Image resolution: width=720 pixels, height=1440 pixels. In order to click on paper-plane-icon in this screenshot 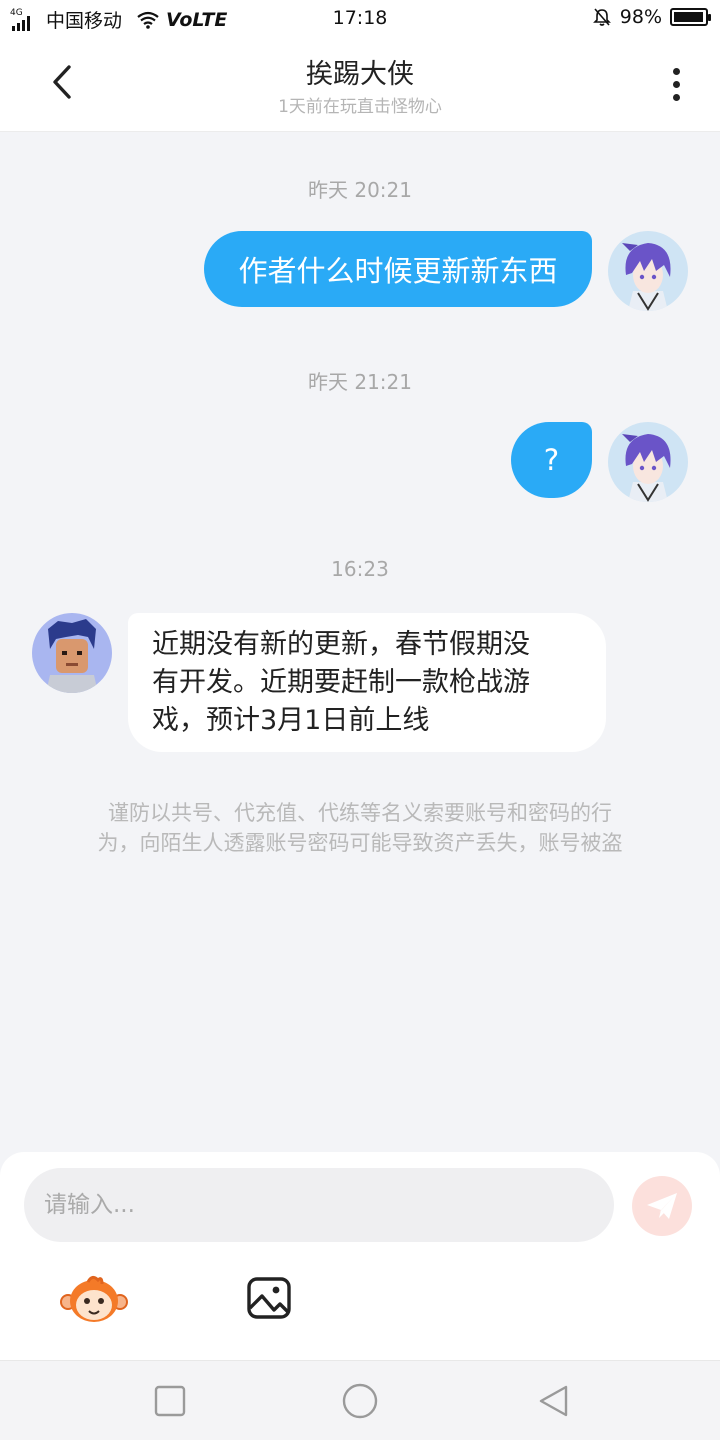, I will do `click(662, 1206)`.